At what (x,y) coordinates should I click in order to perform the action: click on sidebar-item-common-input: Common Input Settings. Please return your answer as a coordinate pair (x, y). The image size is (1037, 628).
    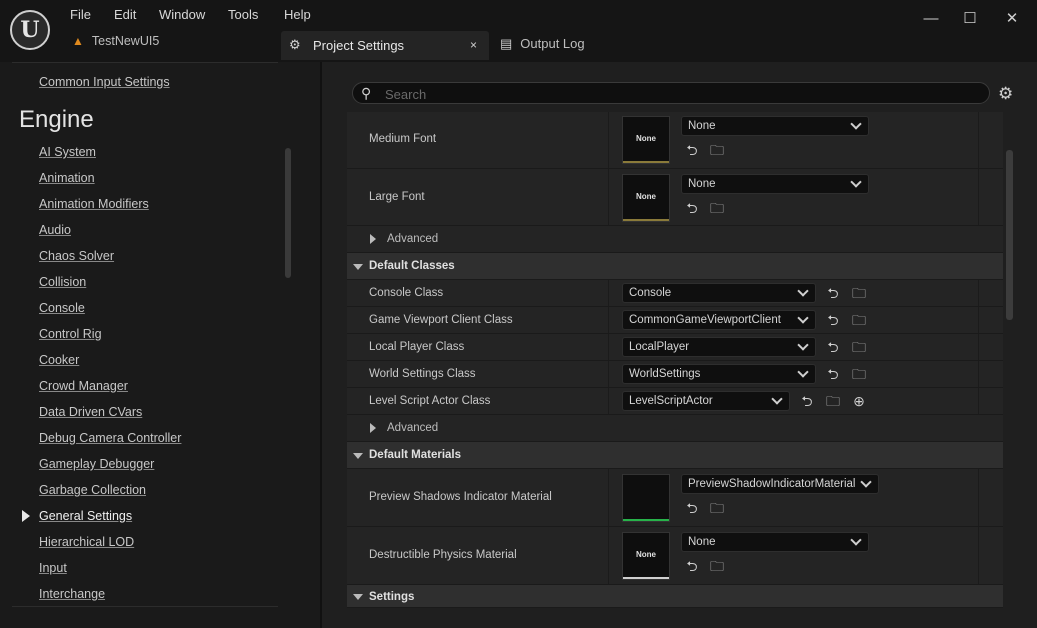
    Looking at the image, I should click on (104, 82).